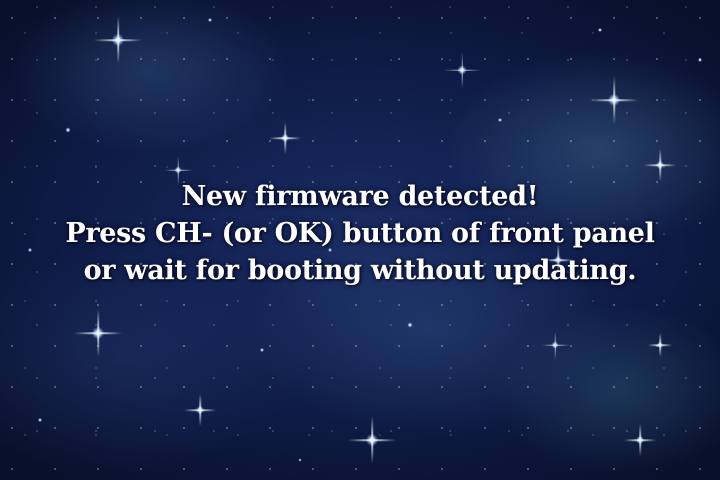 Image resolution: width=720 pixels, height=480 pixels. What do you see at coordinates (360, 270) in the screenshot?
I see `message-line-3: or wait for booting without updating.` at bounding box center [360, 270].